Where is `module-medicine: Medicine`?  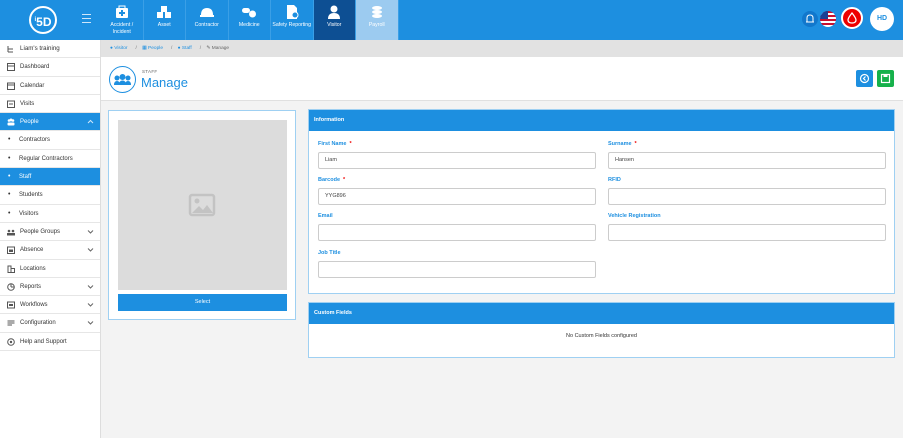 module-medicine: Medicine is located at coordinates (250, 20).